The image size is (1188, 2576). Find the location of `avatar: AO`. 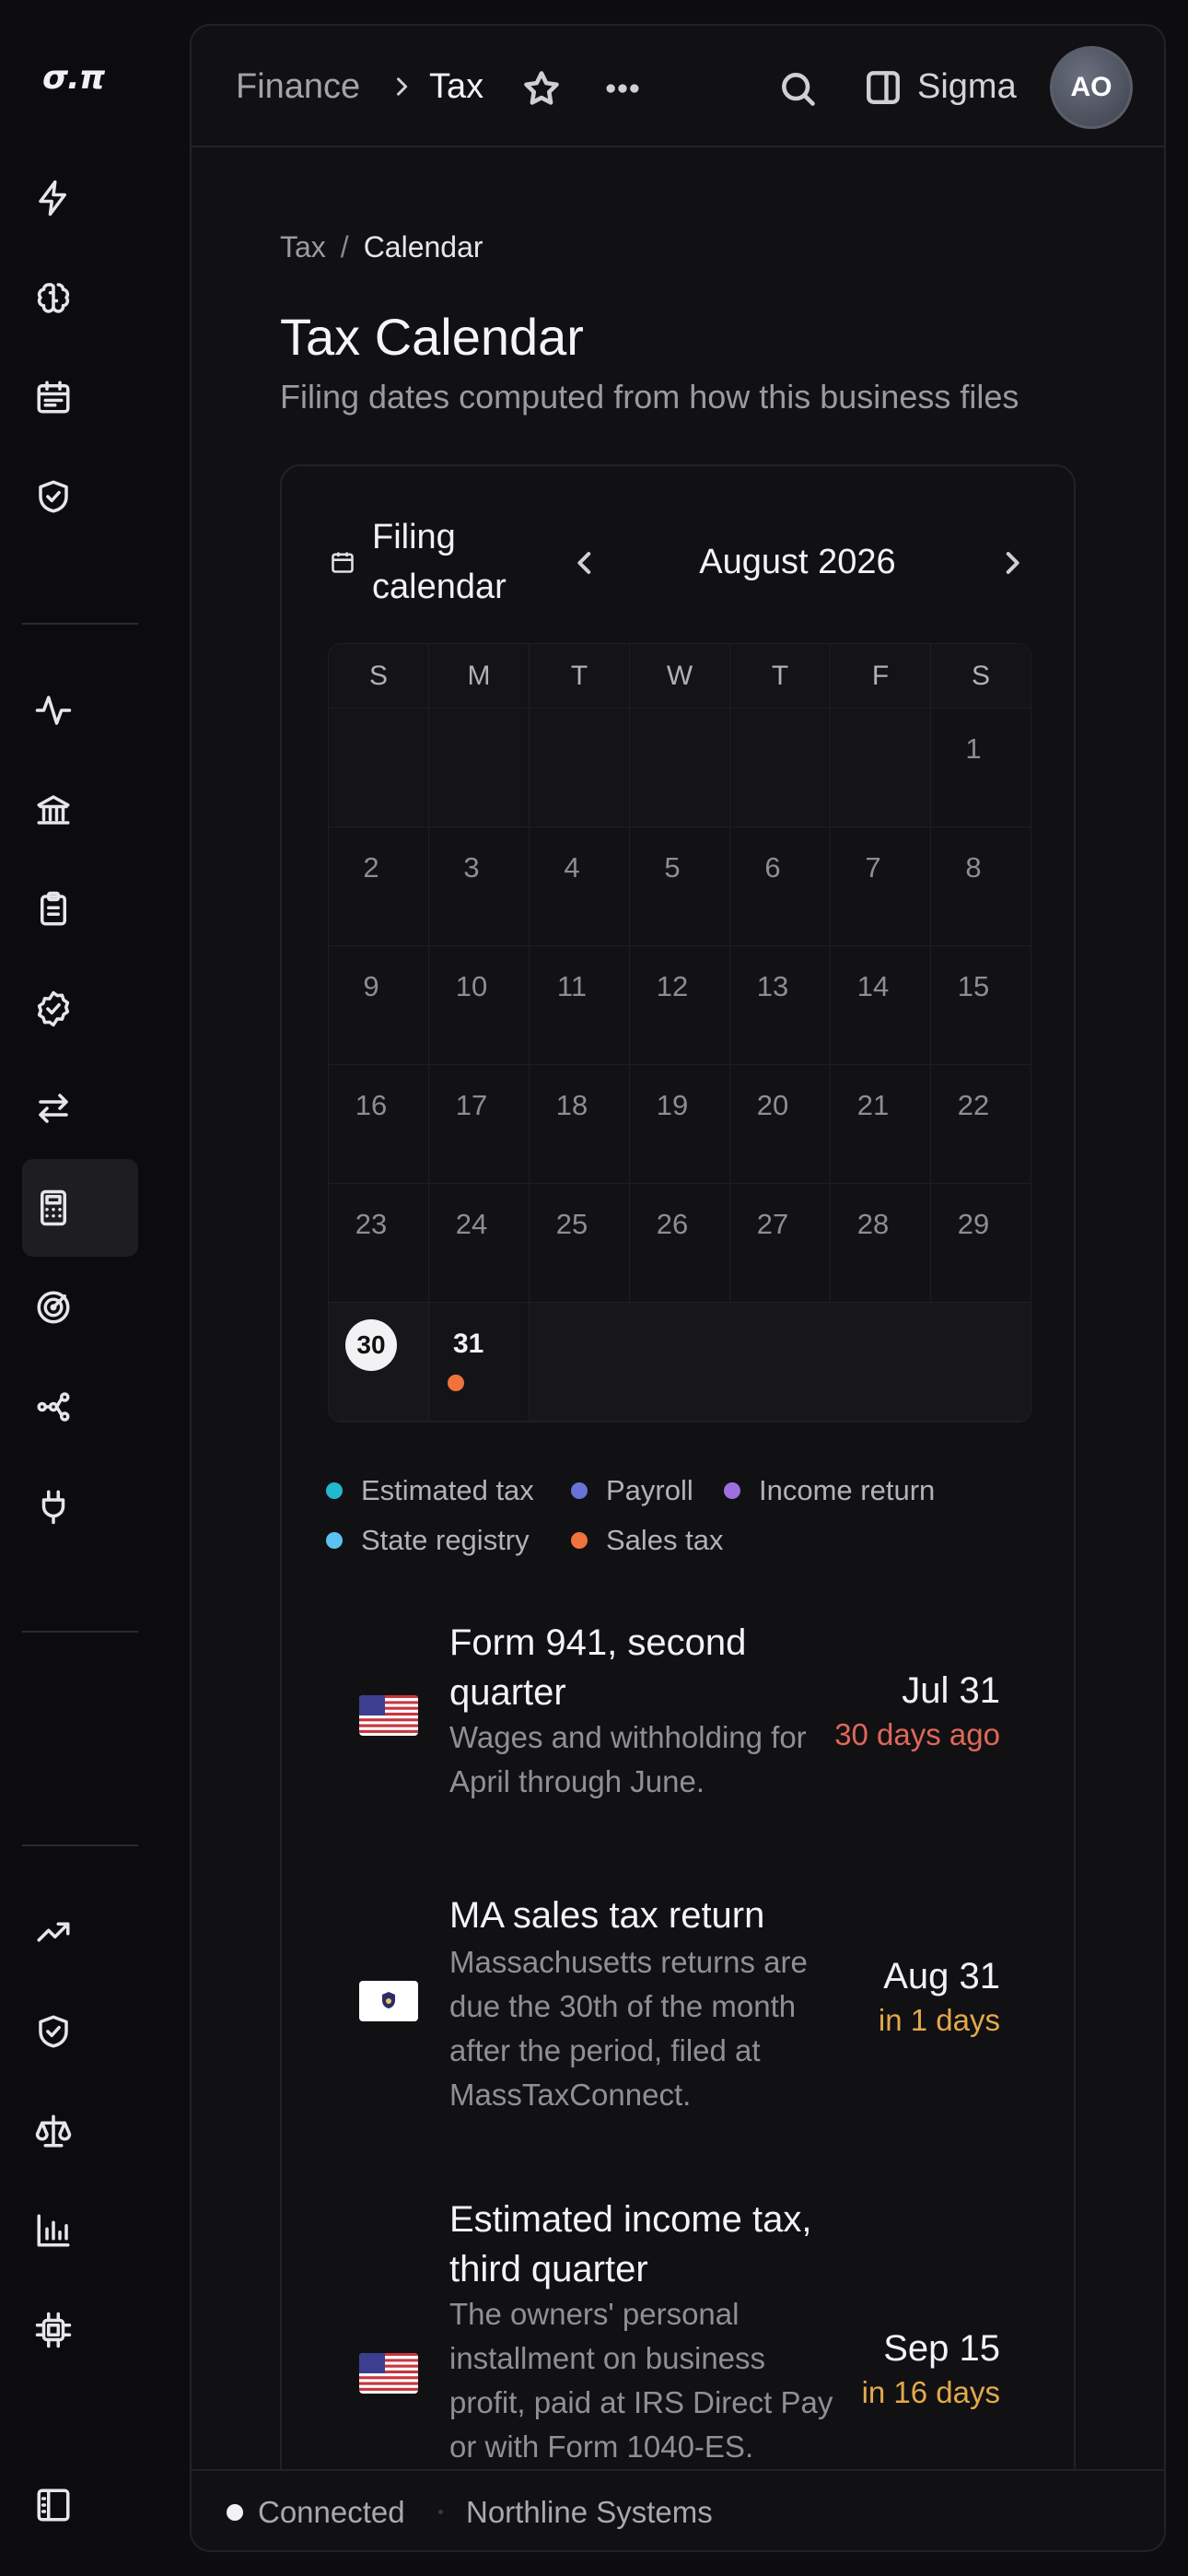

avatar: AO is located at coordinates (1091, 87).